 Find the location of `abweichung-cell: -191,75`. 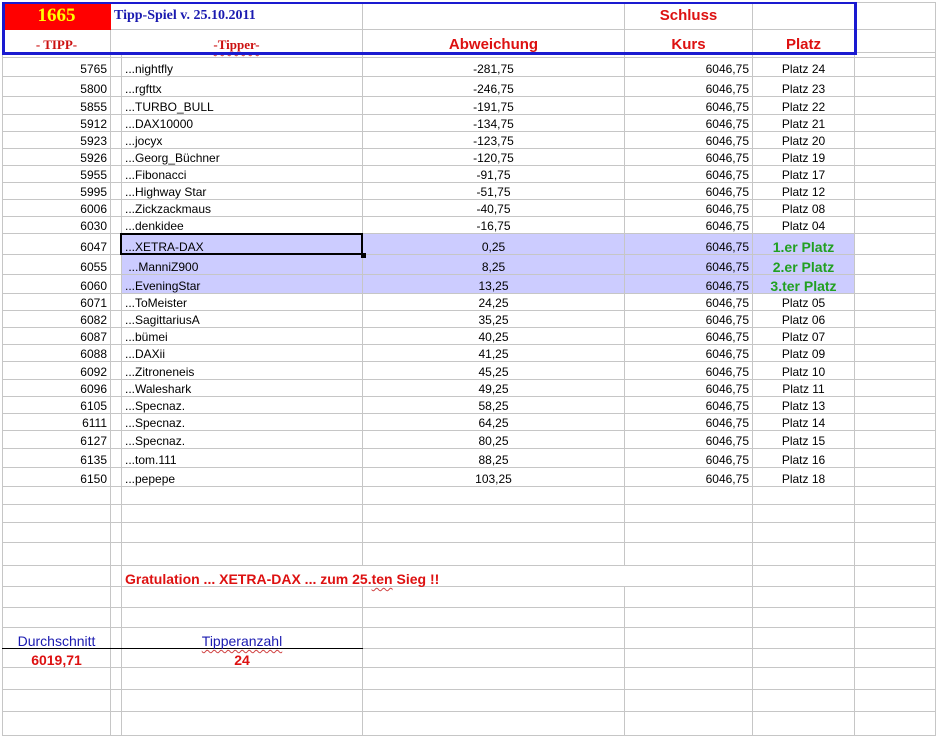

abweichung-cell: -191,75 is located at coordinates (493, 105).